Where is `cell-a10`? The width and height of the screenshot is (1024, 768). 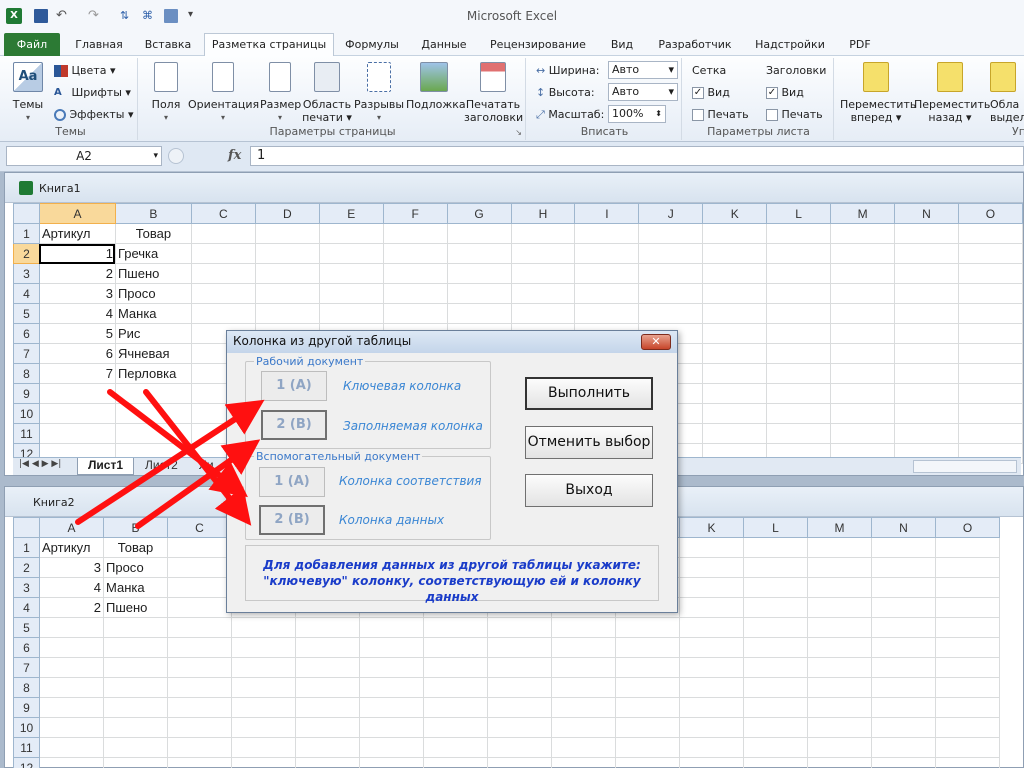 cell-a10 is located at coordinates (77, 413).